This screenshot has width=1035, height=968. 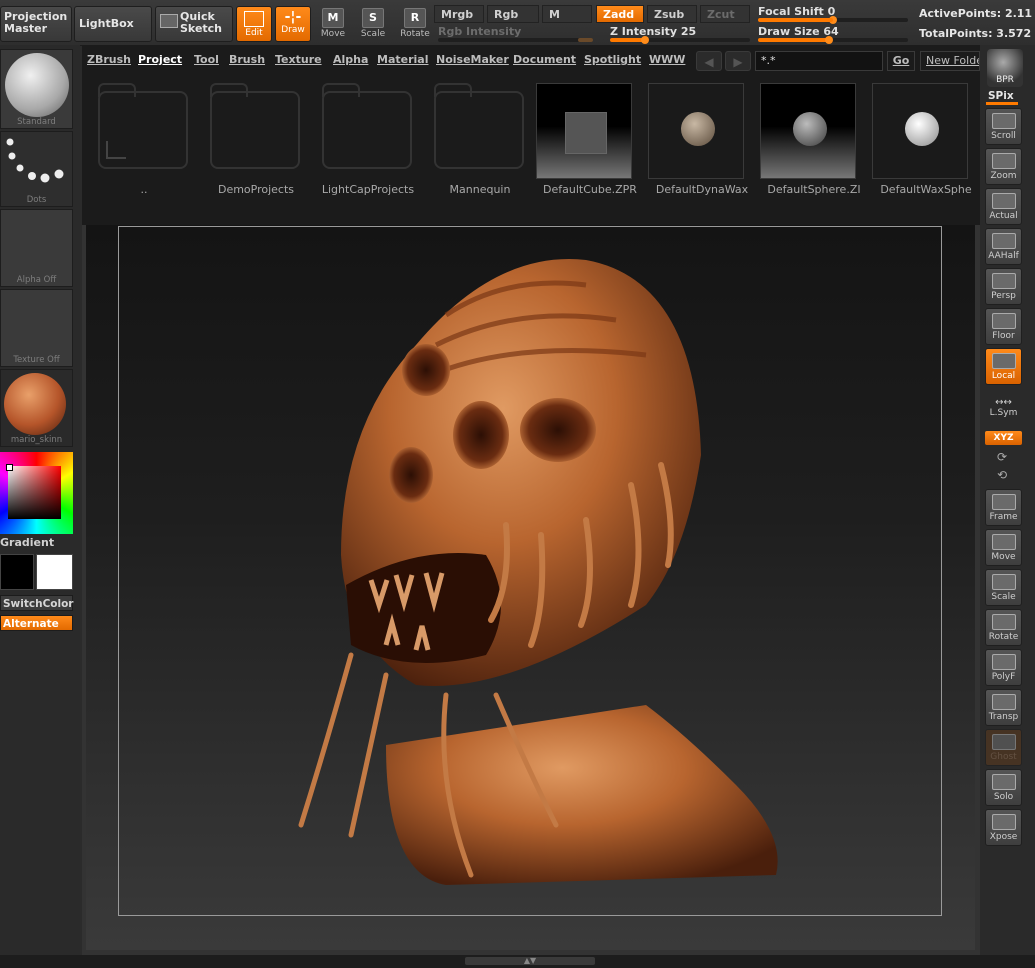 What do you see at coordinates (113, 24) in the screenshot?
I see `lightbox-button: LightBox` at bounding box center [113, 24].